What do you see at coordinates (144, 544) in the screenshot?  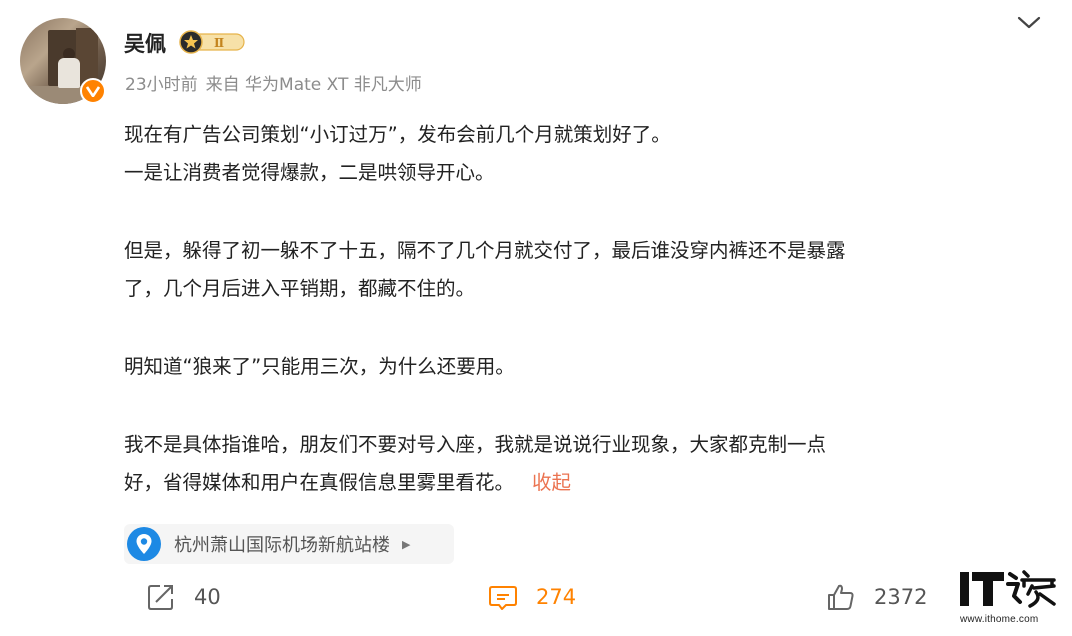 I see `location-pin-icon` at bounding box center [144, 544].